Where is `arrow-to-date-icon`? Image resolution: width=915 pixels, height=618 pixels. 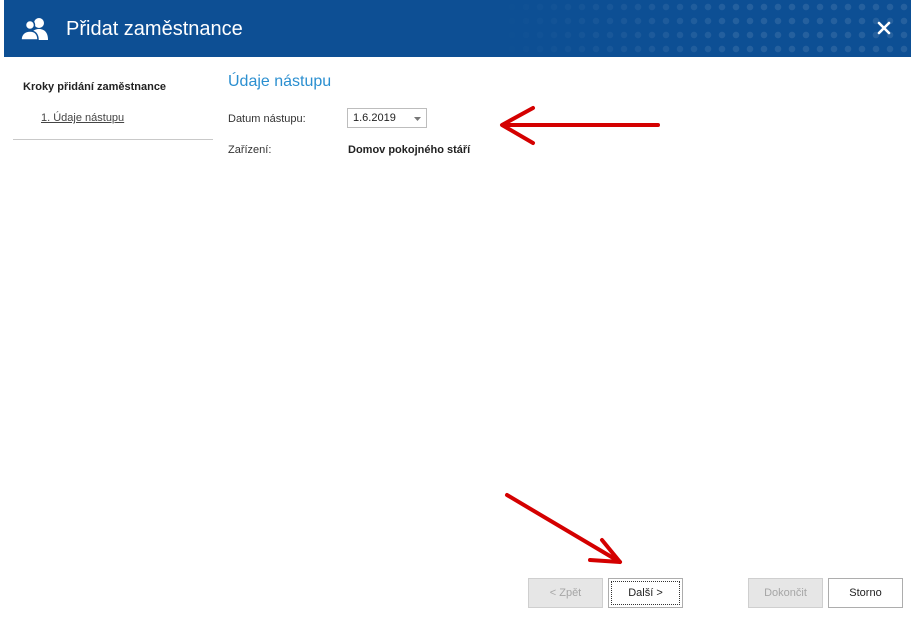 arrow-to-date-icon is located at coordinates (580, 125).